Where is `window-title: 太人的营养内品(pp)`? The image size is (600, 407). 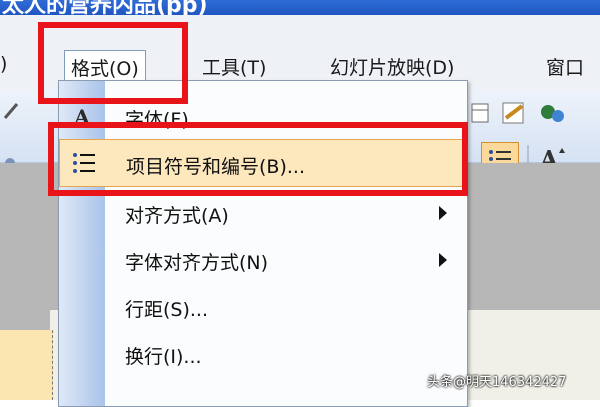
window-title: 太人的营养内品(pp) is located at coordinates (105, 7).